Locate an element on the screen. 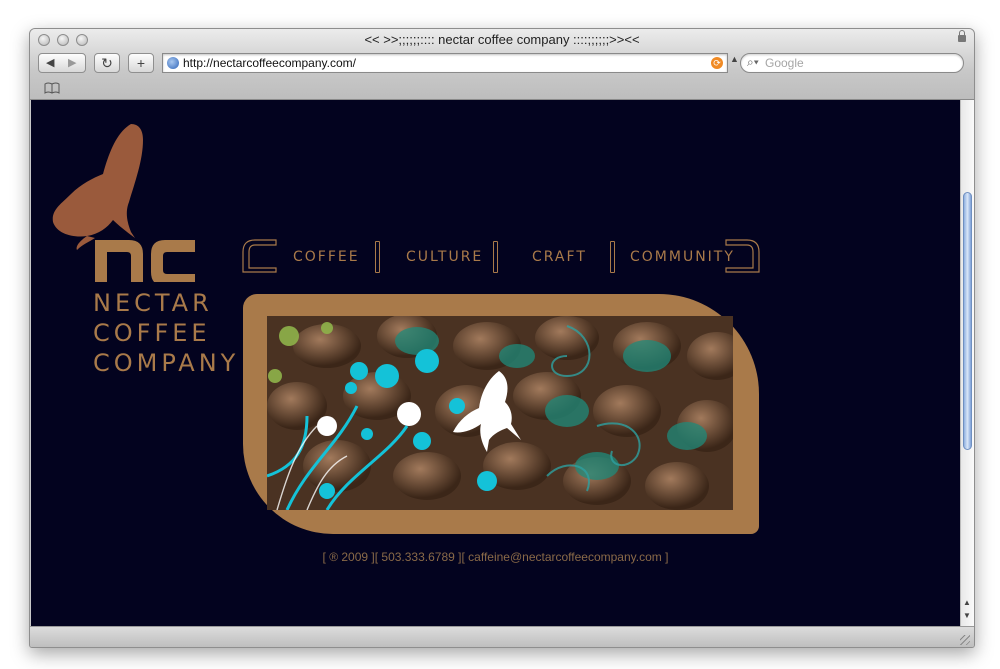 The image size is (1000, 669). nav-coffee: COFFEE is located at coordinates (326, 257).